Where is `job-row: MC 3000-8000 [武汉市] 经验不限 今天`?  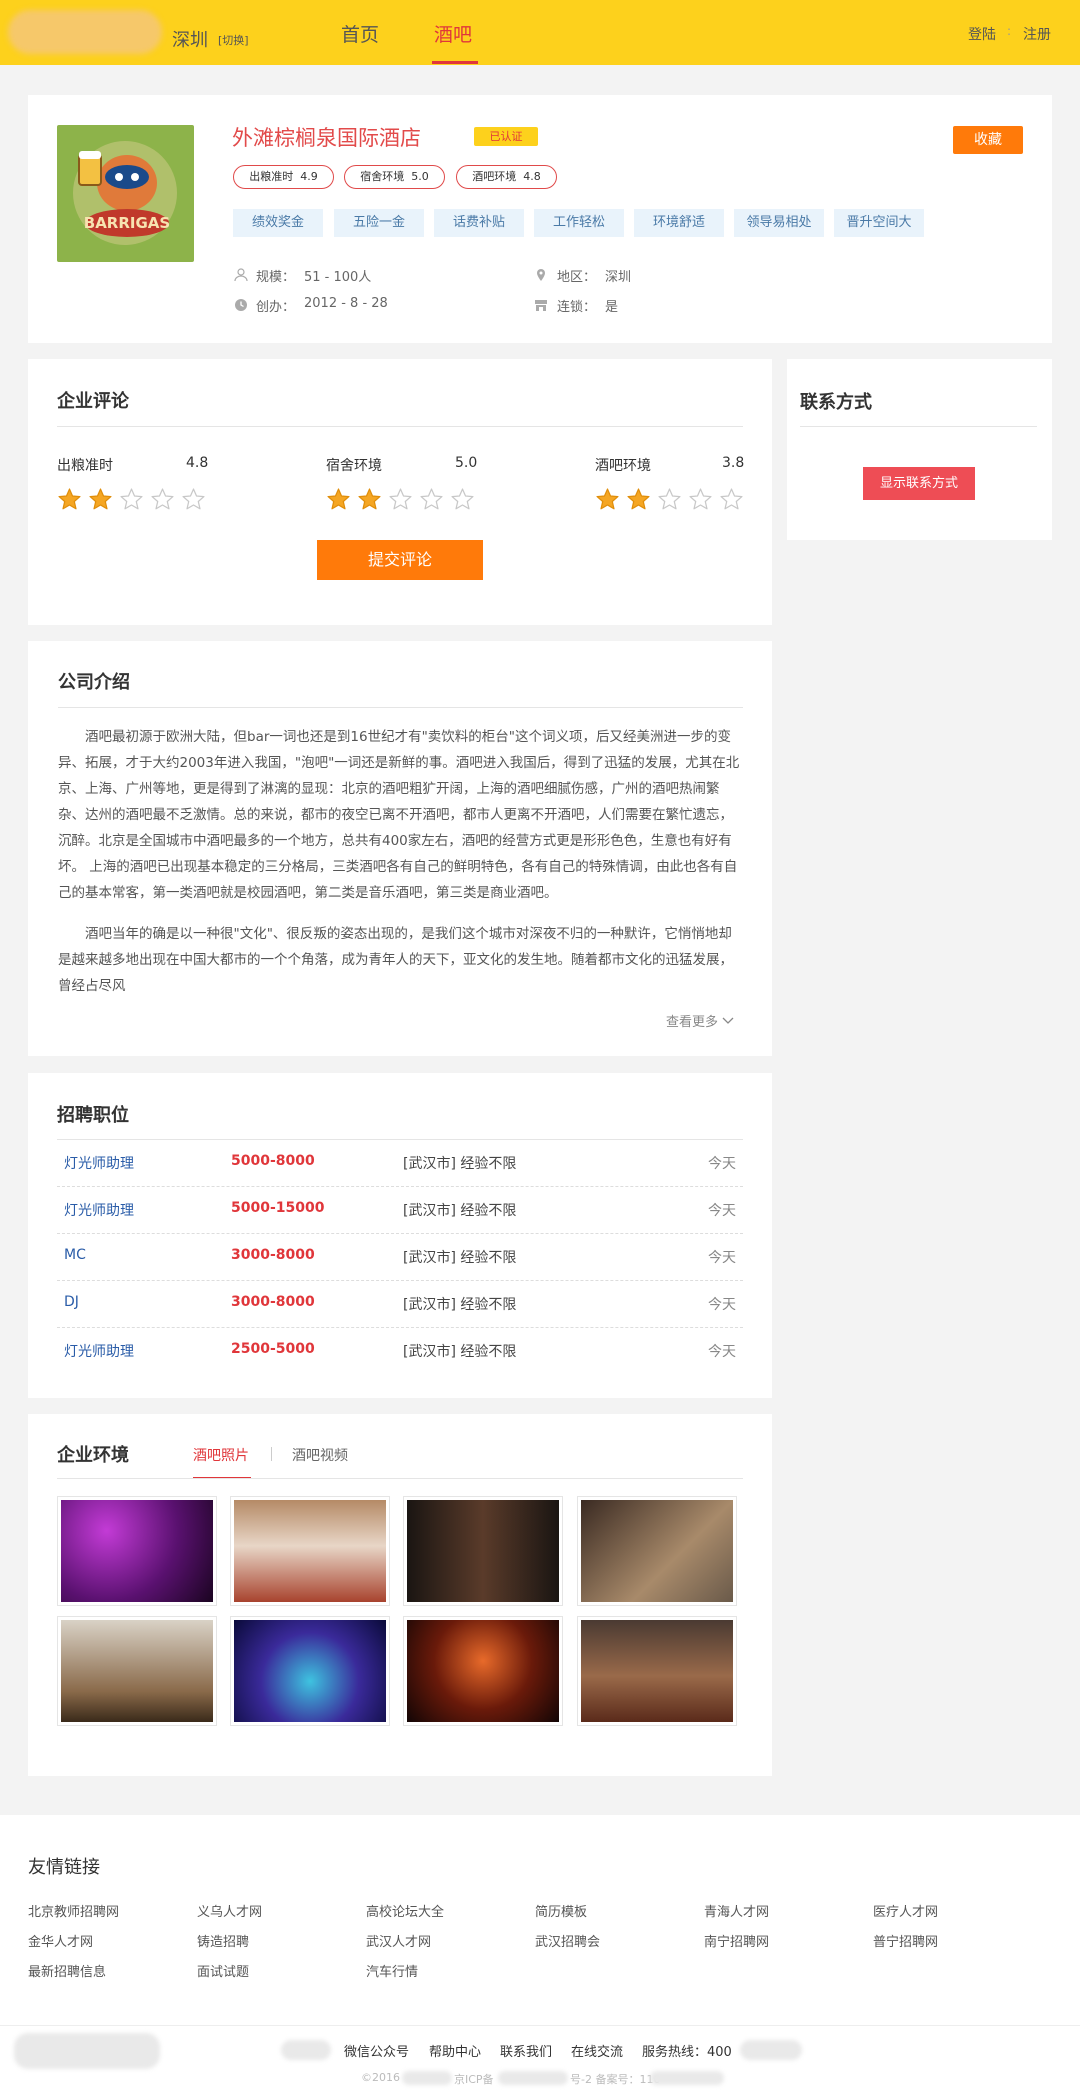 job-row: MC 3000-8000 [武汉市] 经验不限 今天 is located at coordinates (400, 1257).